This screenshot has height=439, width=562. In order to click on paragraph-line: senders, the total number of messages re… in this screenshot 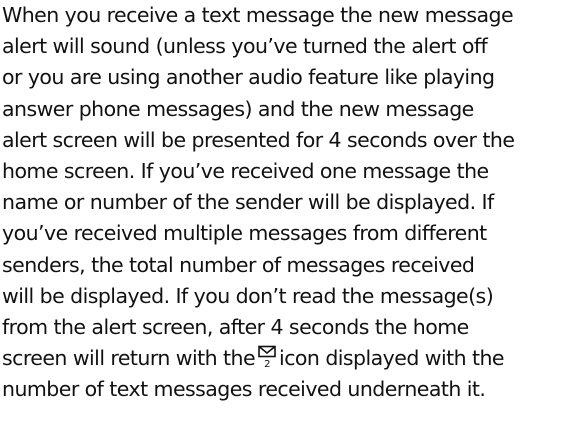, I will do `click(238, 264)`.